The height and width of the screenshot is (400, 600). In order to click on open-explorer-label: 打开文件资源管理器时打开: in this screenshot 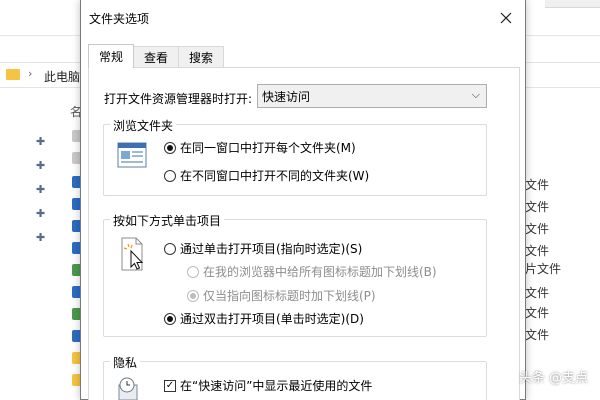, I will do `click(178, 99)`.